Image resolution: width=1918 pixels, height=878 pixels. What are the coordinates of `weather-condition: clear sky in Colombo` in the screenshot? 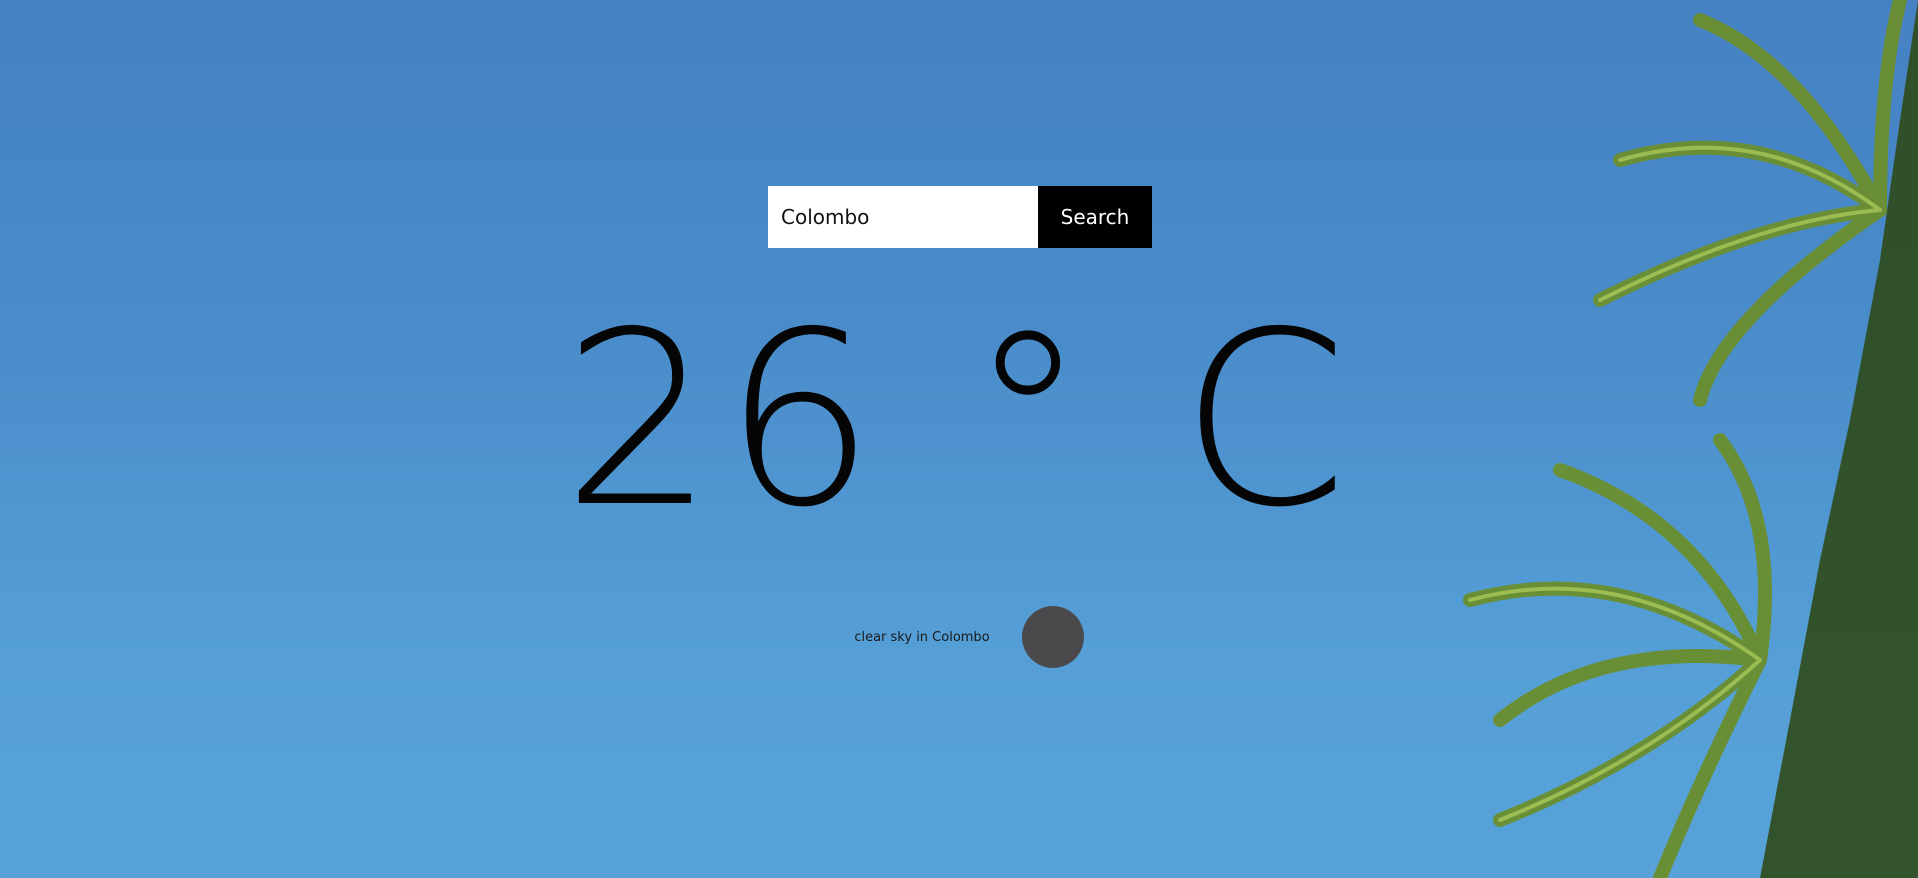 It's located at (959, 637).